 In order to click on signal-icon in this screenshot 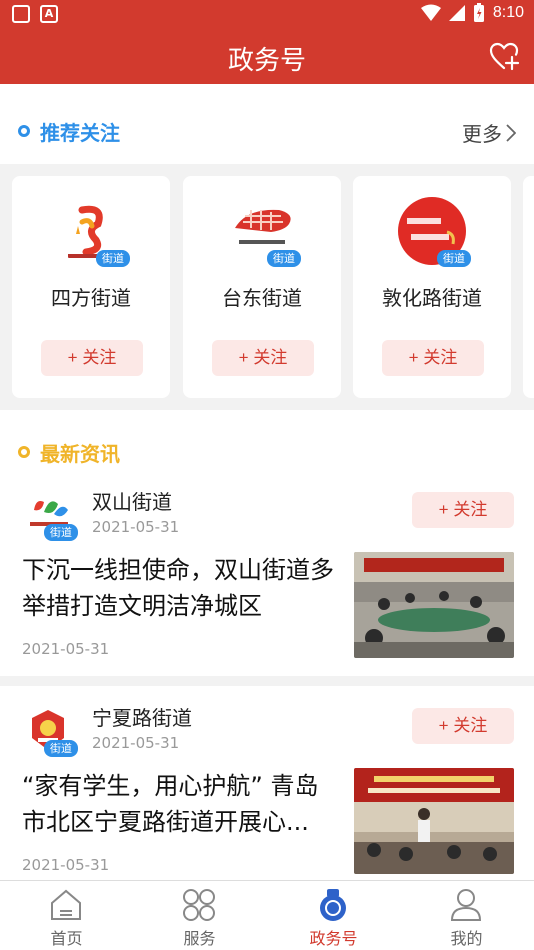, I will do `click(456, 13)`.